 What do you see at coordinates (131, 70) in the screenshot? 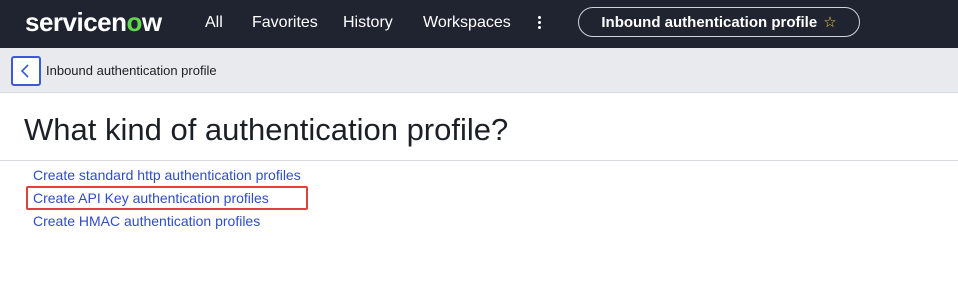
I see `form-header-title: Inbound authentication profile` at bounding box center [131, 70].